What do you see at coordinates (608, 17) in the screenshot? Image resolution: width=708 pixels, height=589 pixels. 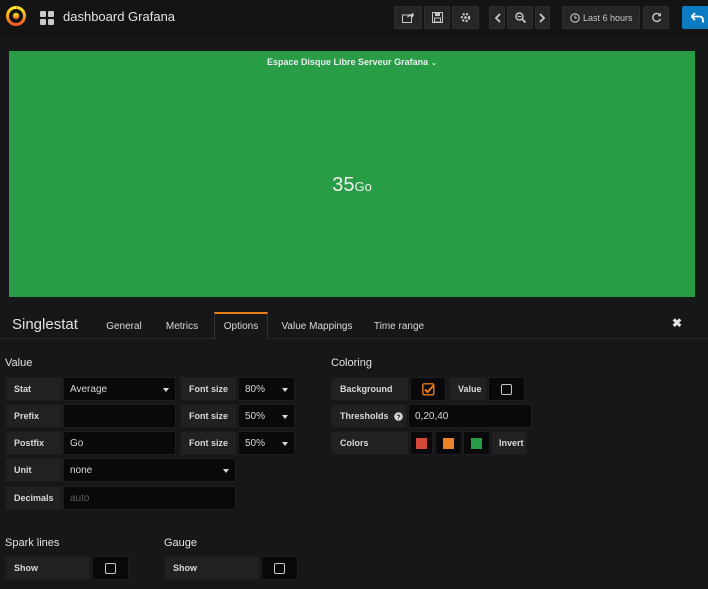 I see `time-range-label: Last 6 hours` at bounding box center [608, 17].